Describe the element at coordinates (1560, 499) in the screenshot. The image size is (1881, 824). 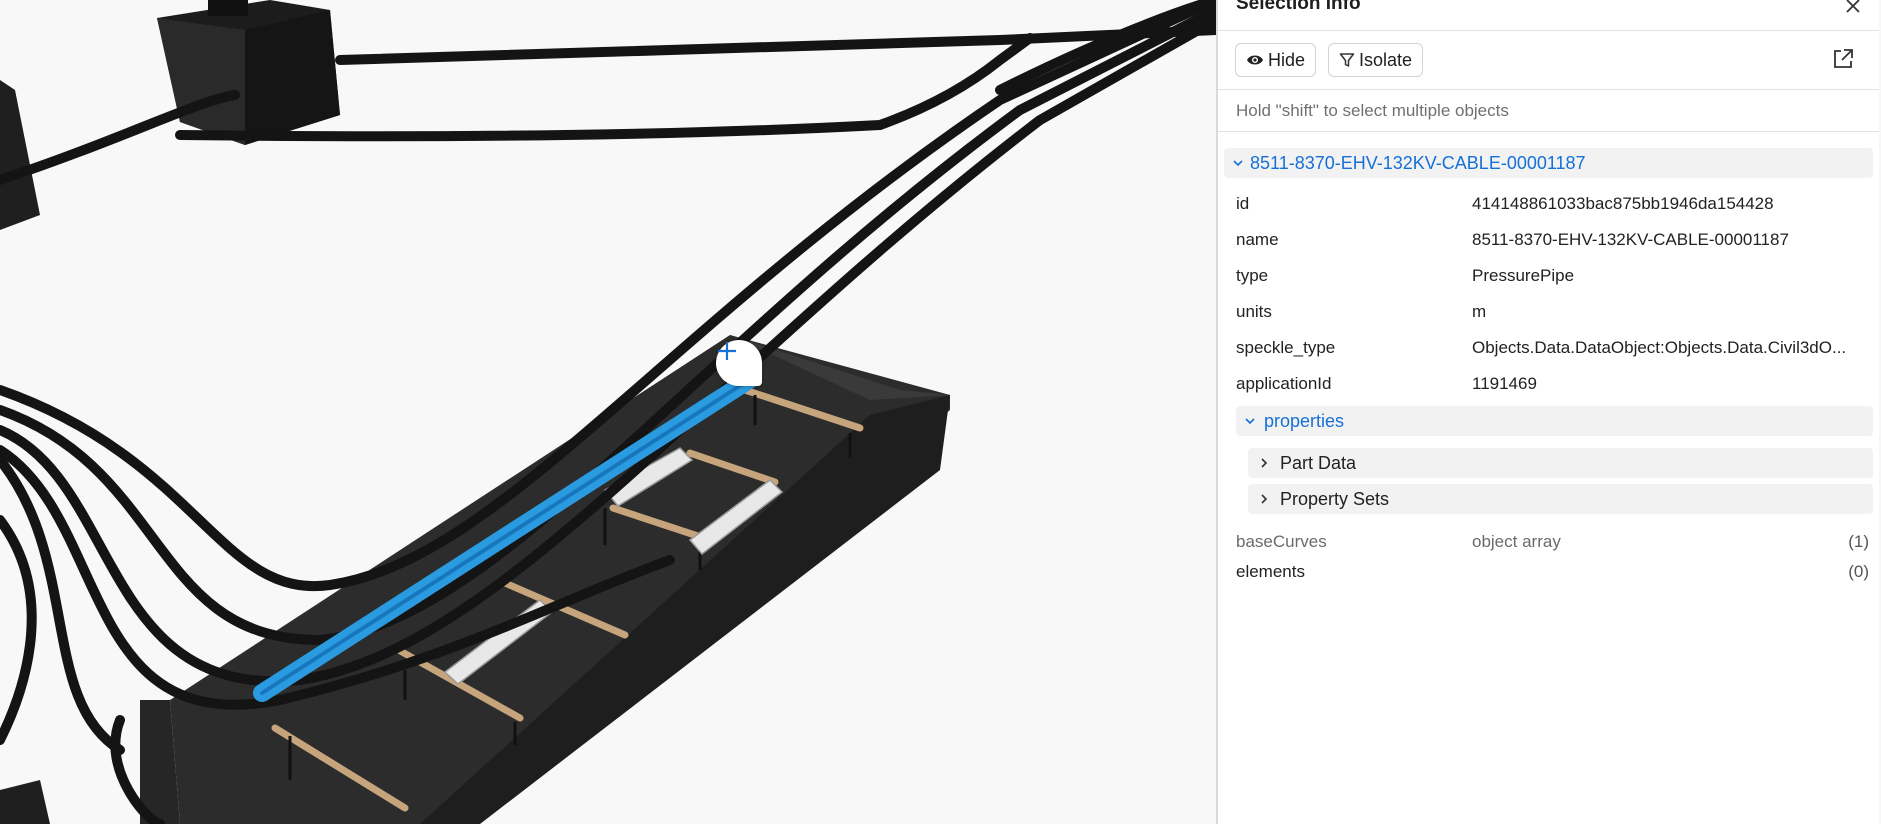
I see `group-property-sets: Property Sets` at that location.